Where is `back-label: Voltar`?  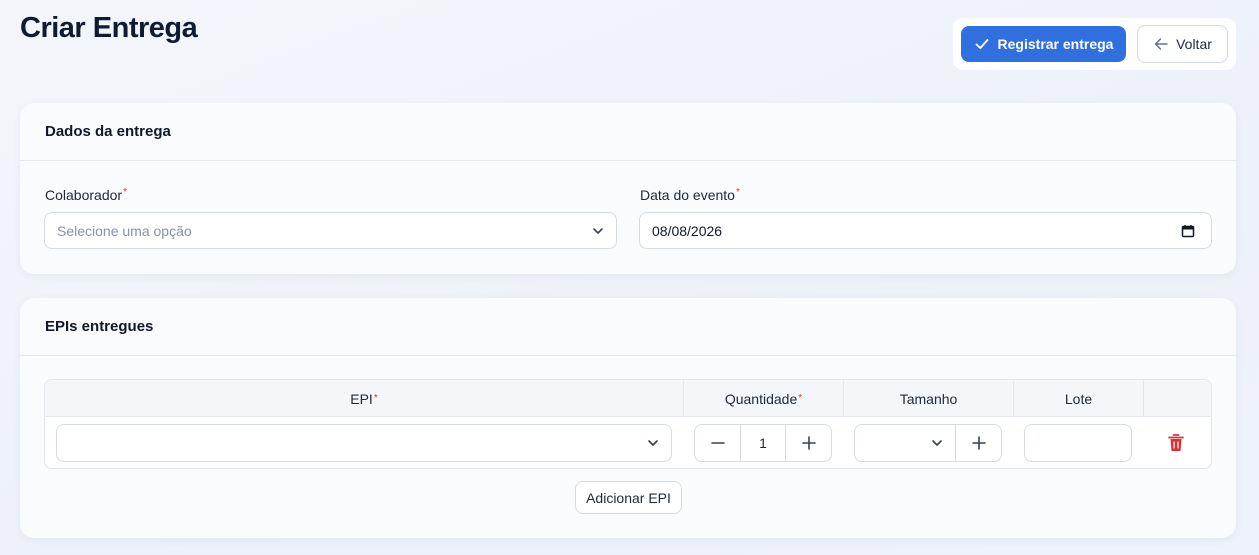 back-label: Voltar is located at coordinates (1194, 44).